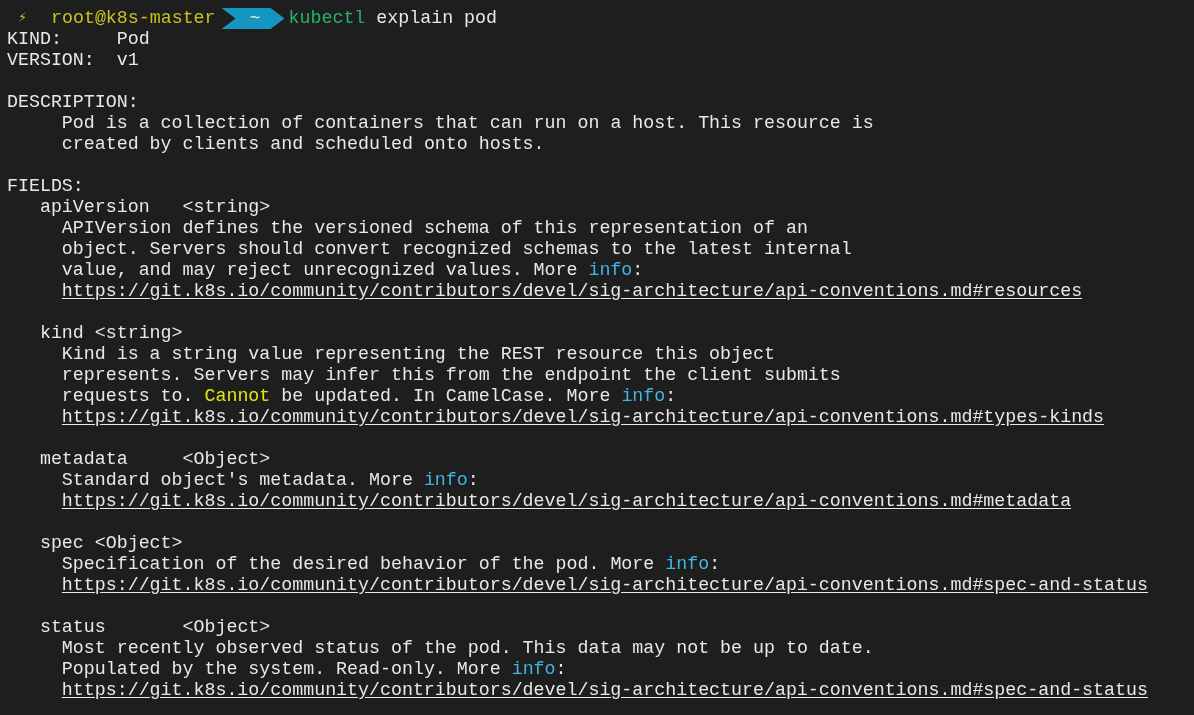 This screenshot has width=1194, height=715. Describe the element at coordinates (572, 291) in the screenshot. I see `url-link: https://git.k8s.io/community/contributors/devel/sig-architecture/api-conventions.md#resources` at that location.